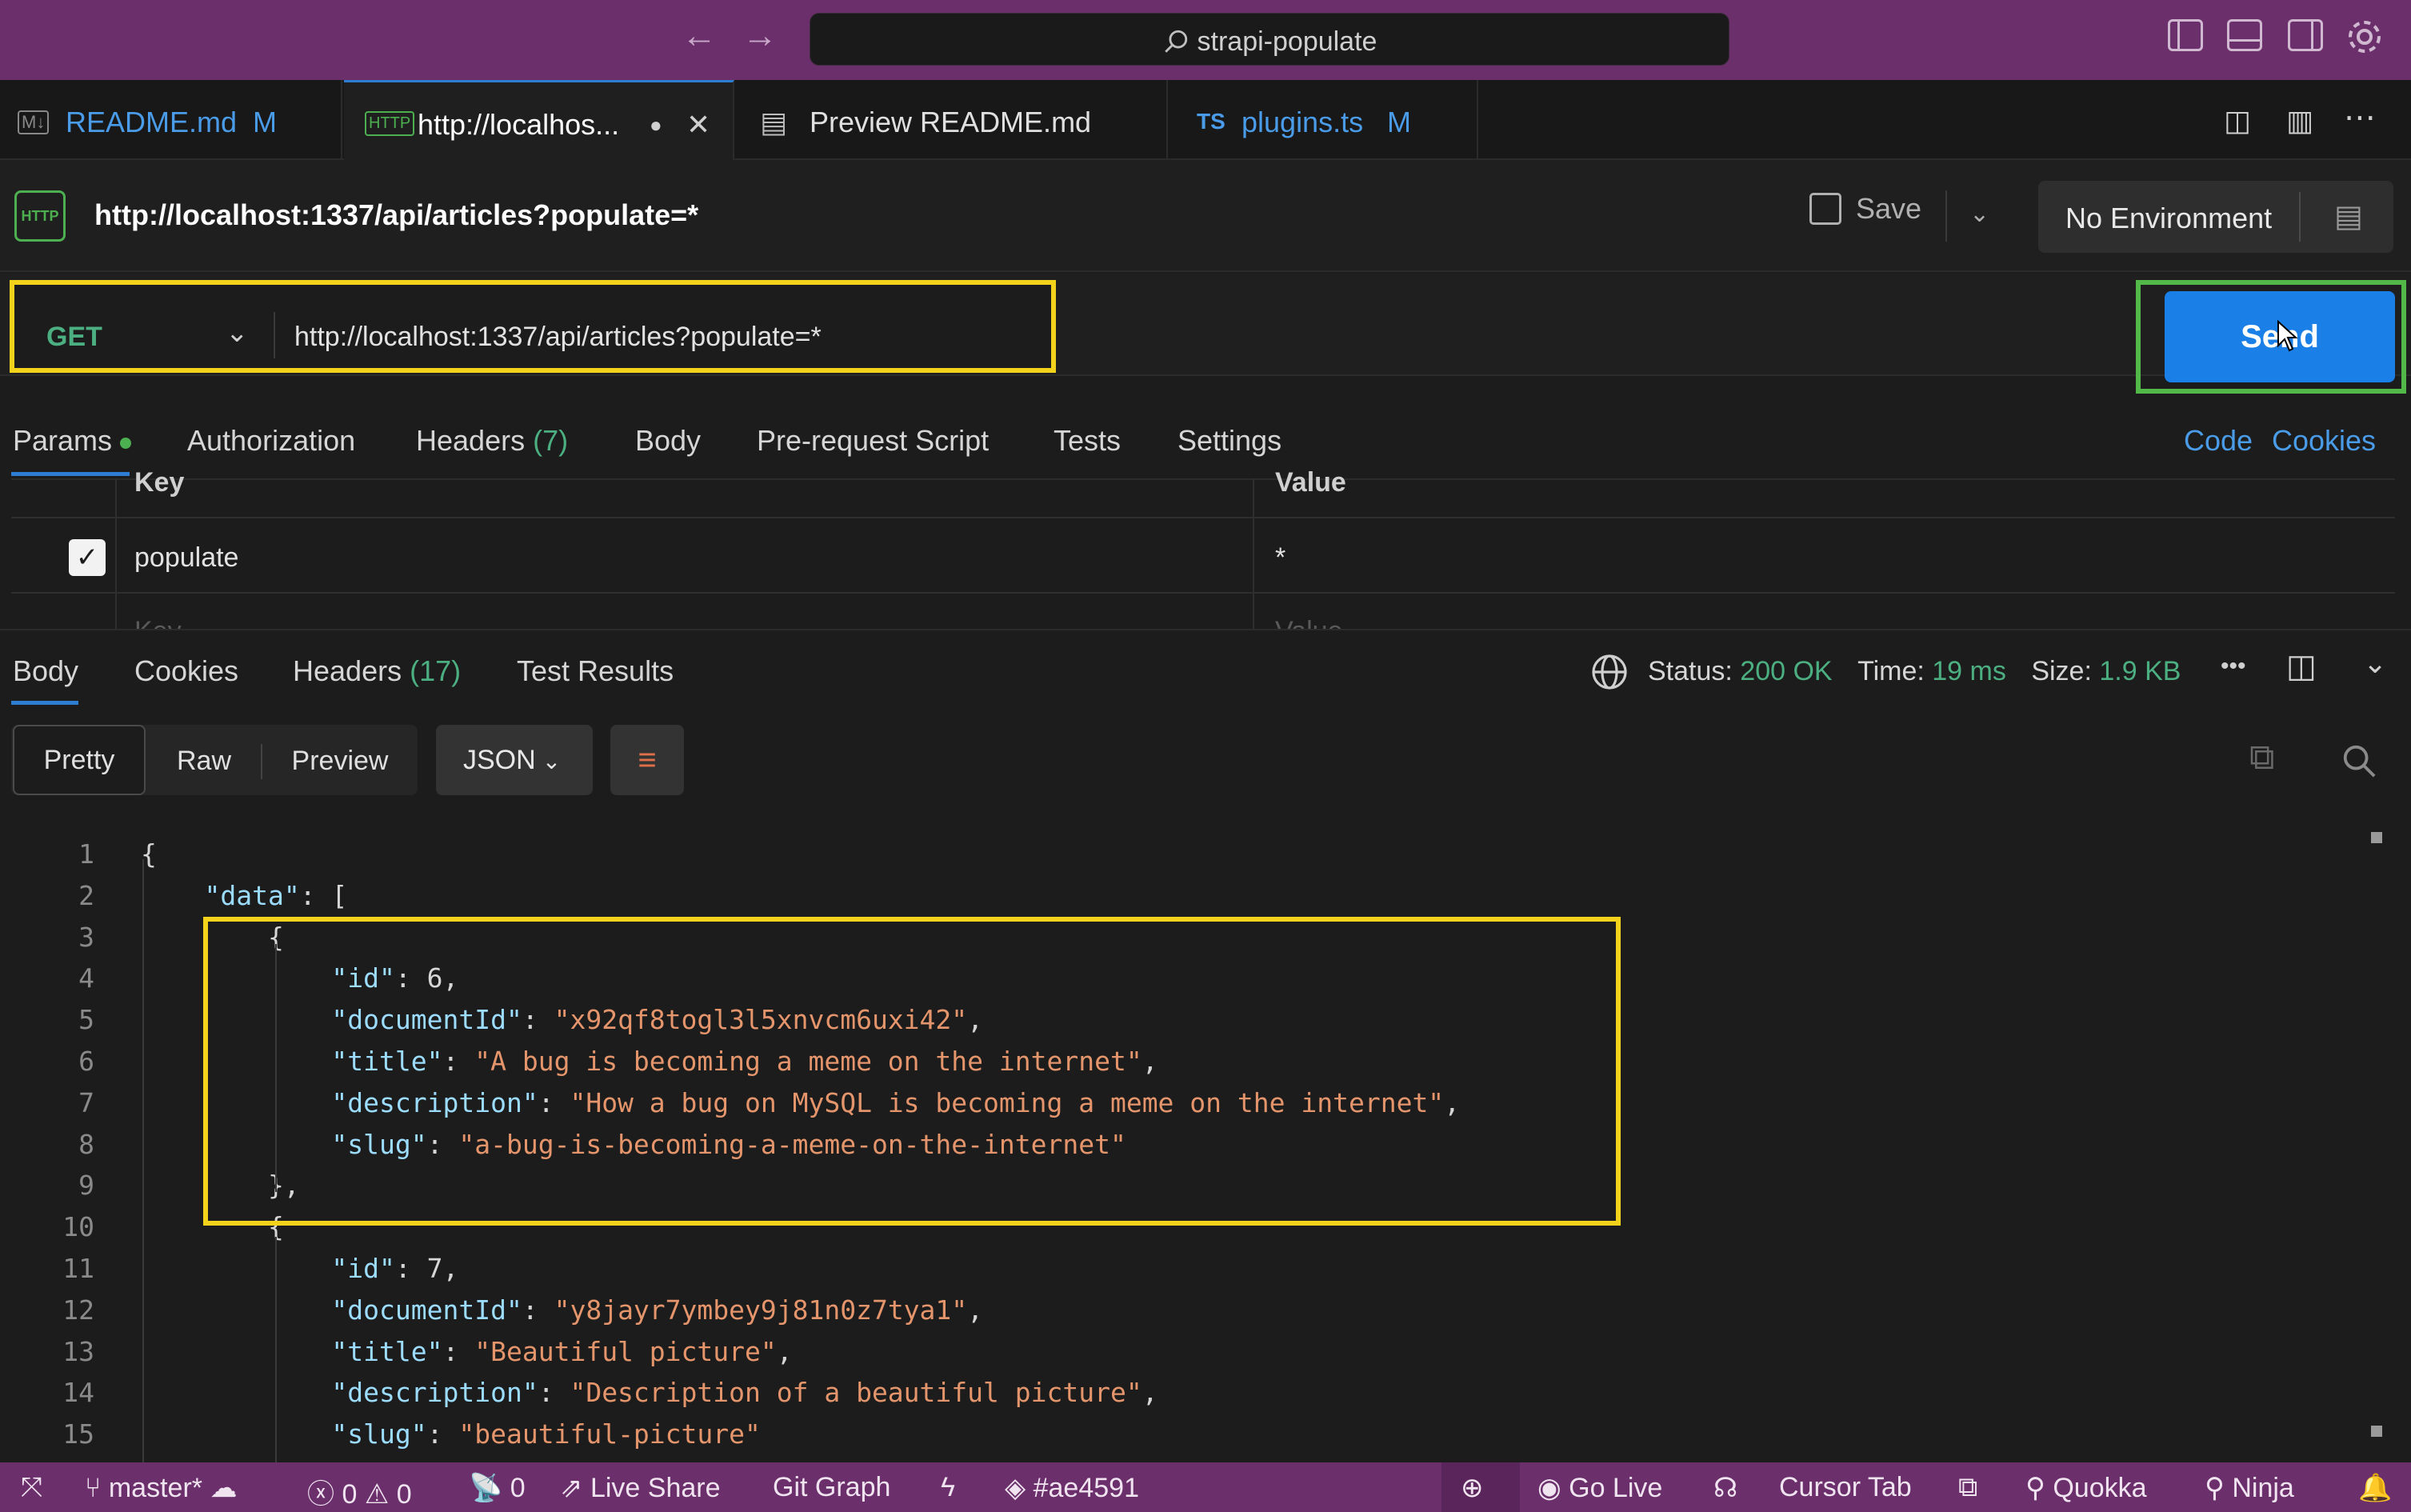 Image resolution: width=2411 pixels, height=1512 pixels. Describe the element at coordinates (86, 1102) in the screenshot. I see `line-number: 7` at that location.